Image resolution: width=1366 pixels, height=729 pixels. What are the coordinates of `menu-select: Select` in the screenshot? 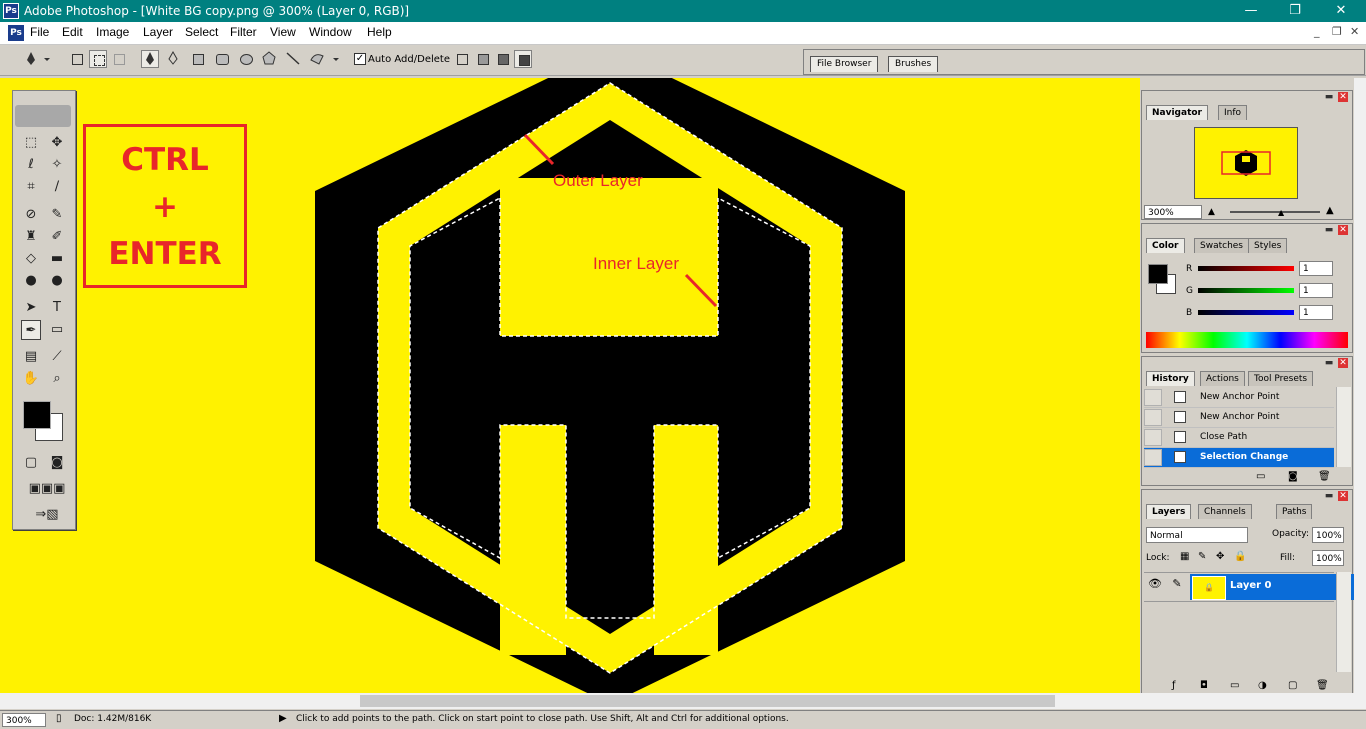 It's located at (201, 32).